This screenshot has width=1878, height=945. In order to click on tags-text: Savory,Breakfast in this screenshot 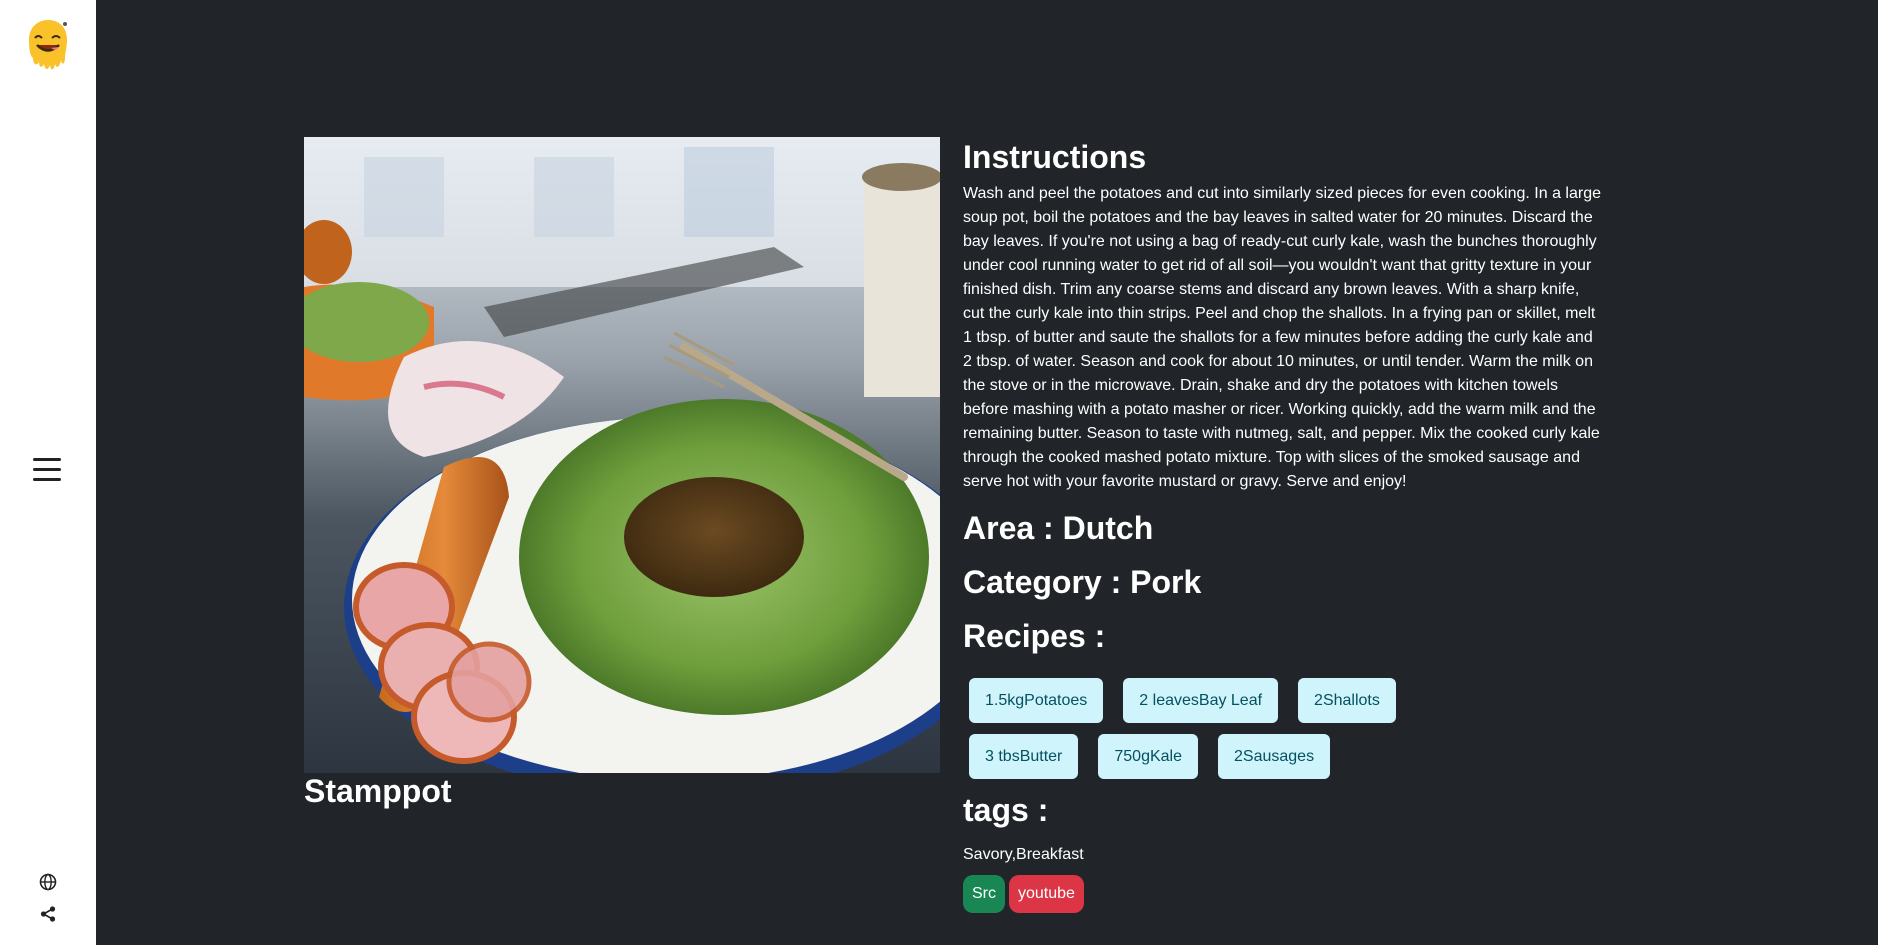, I will do `click(1023, 854)`.